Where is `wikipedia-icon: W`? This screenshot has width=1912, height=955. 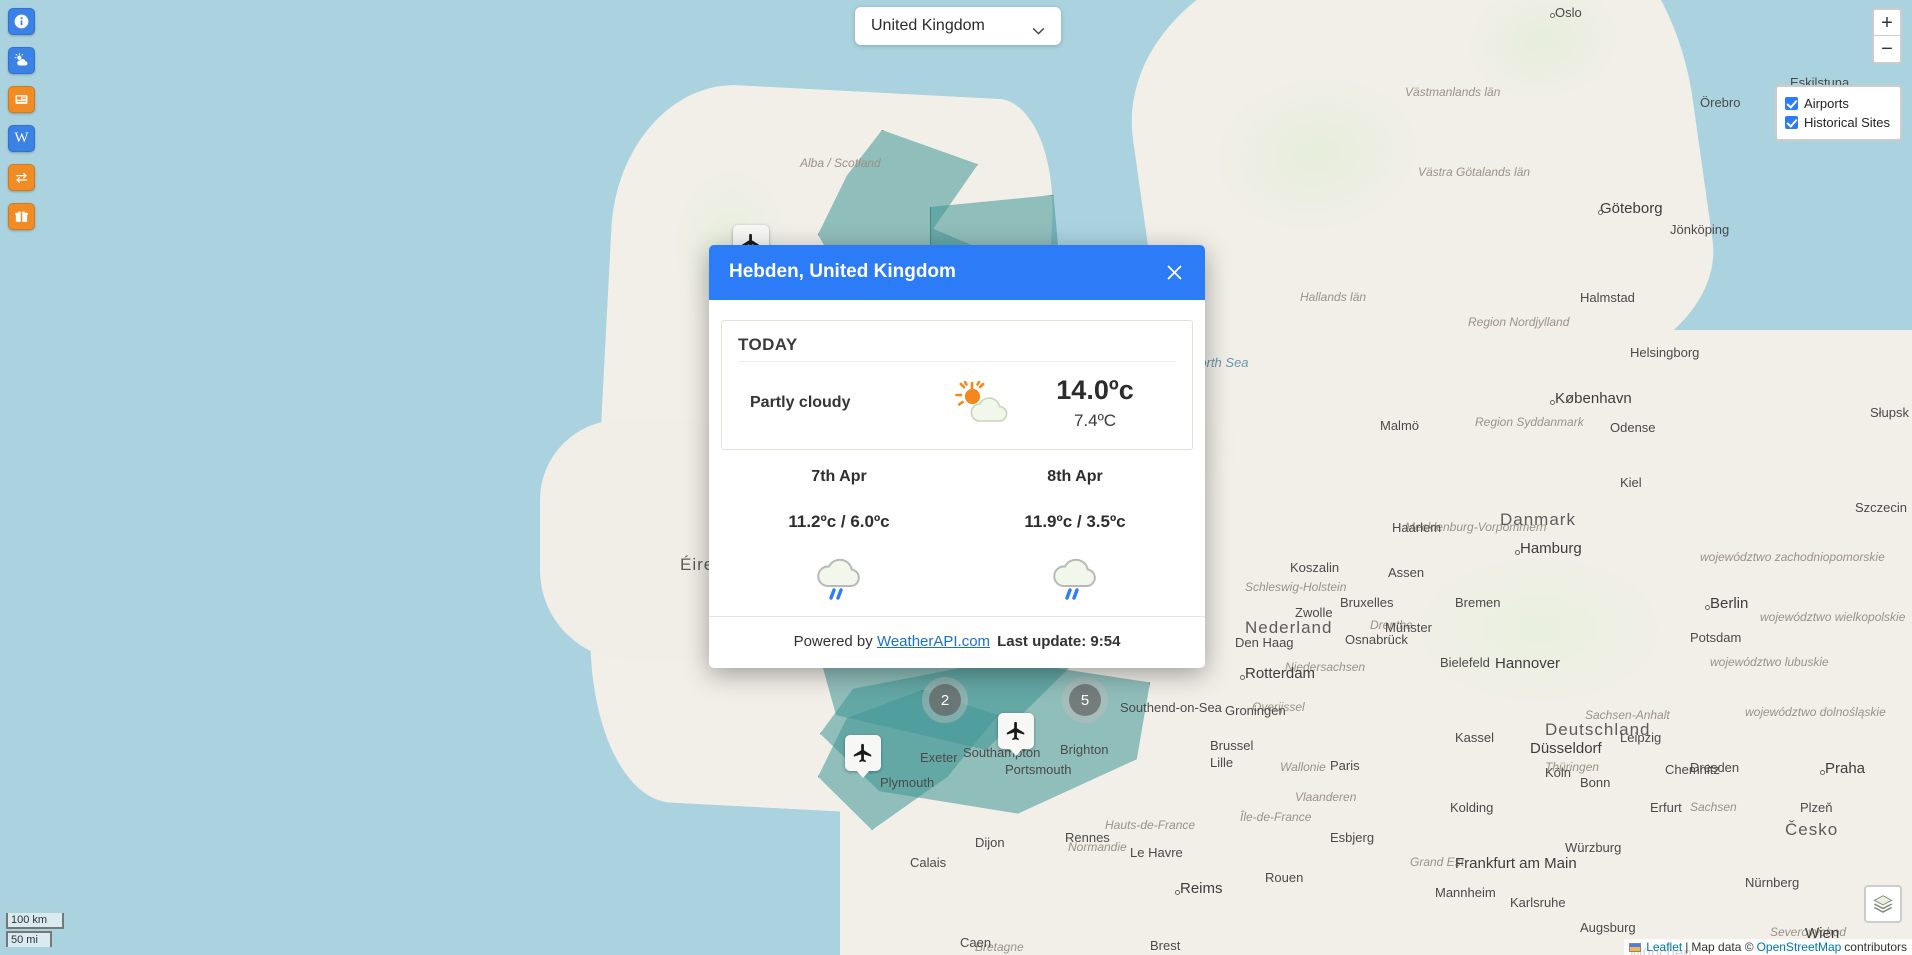 wikipedia-icon: W is located at coordinates (21, 138).